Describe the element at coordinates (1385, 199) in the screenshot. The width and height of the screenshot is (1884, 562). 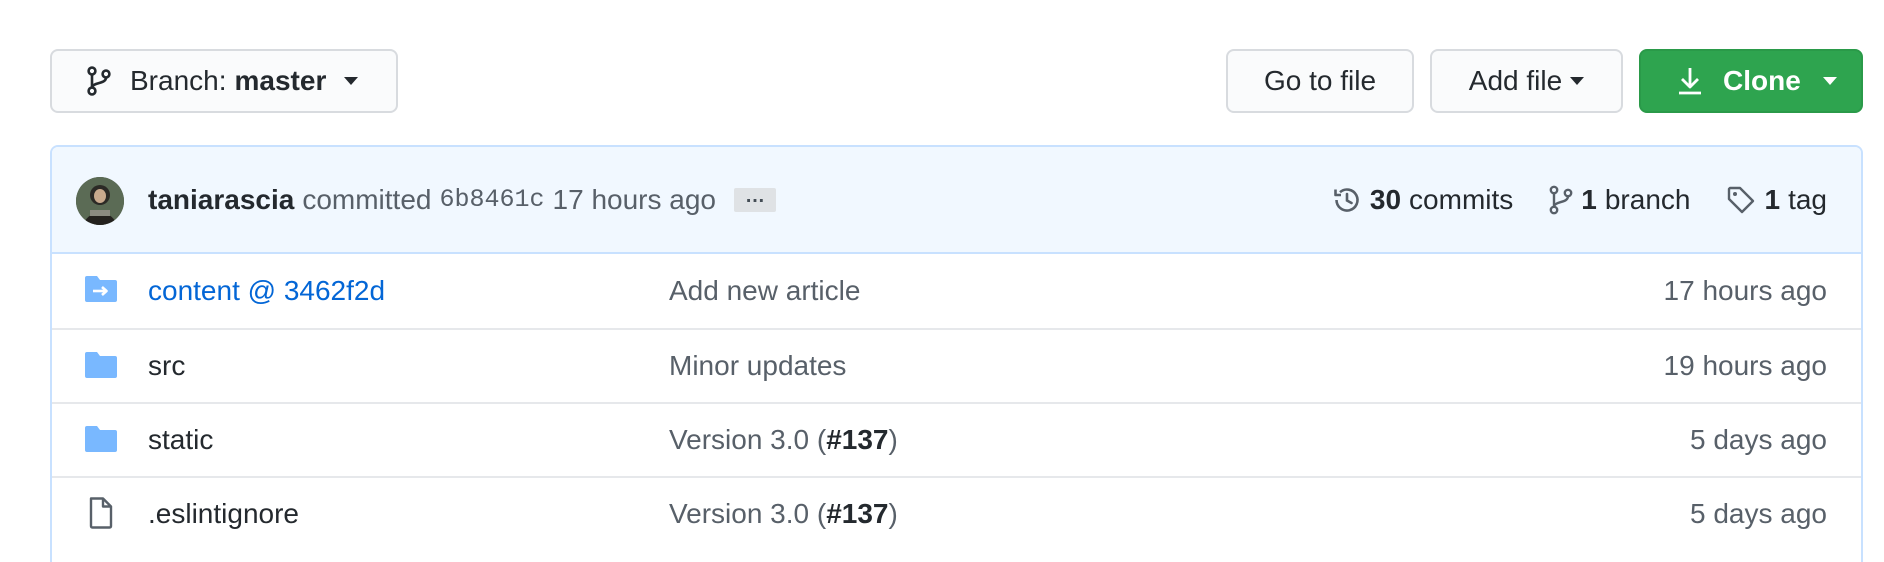
I see `commits-count: 30` at that location.